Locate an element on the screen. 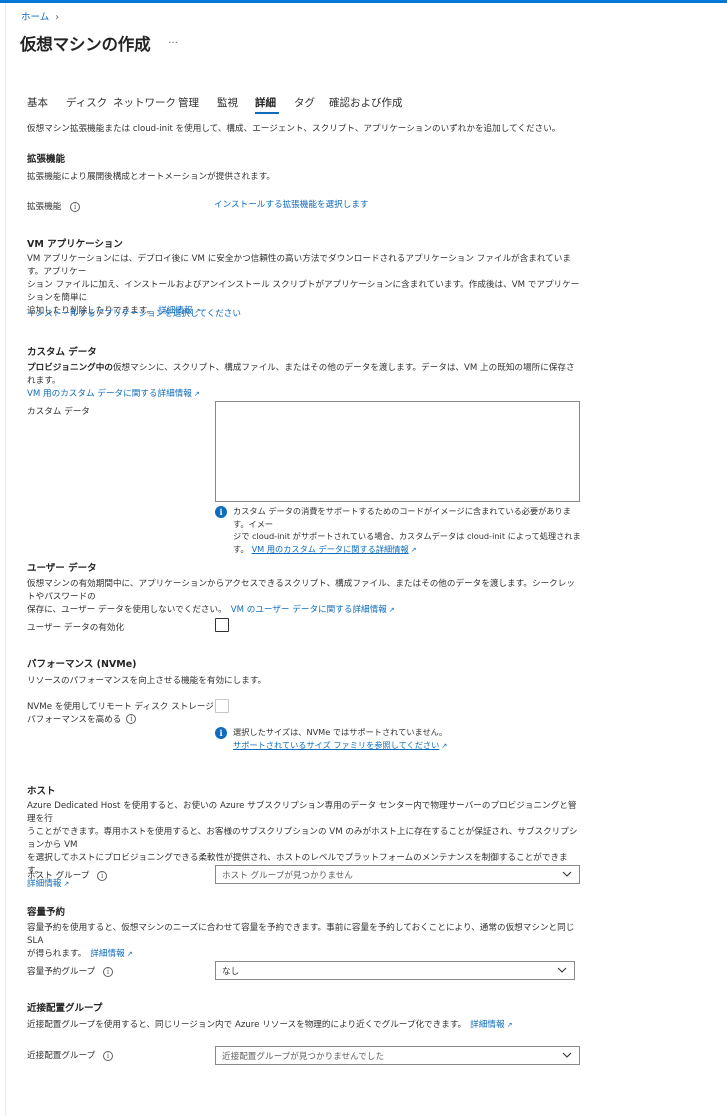 The width and height of the screenshot is (727, 1116). capacity-heading: 容量予約 is located at coordinates (46, 912).